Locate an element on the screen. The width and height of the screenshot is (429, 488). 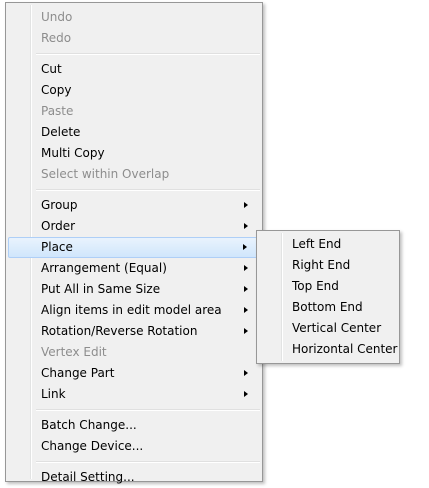
menu-item-undo: Undo is located at coordinates (57, 17).